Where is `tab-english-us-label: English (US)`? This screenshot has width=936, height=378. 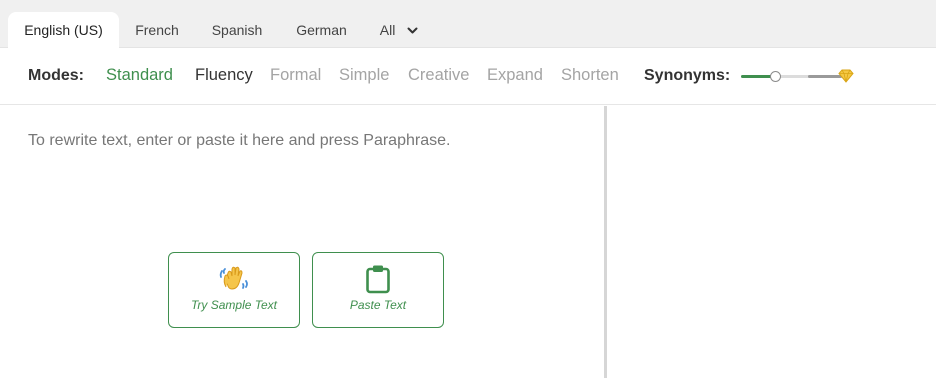
tab-english-us-label: English (US) is located at coordinates (63, 30).